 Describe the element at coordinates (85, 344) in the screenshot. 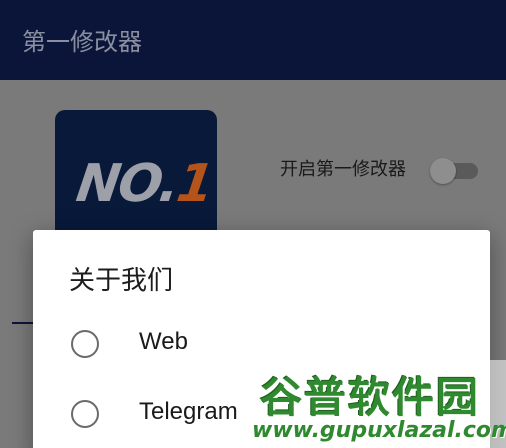

I see `radio-web` at that location.